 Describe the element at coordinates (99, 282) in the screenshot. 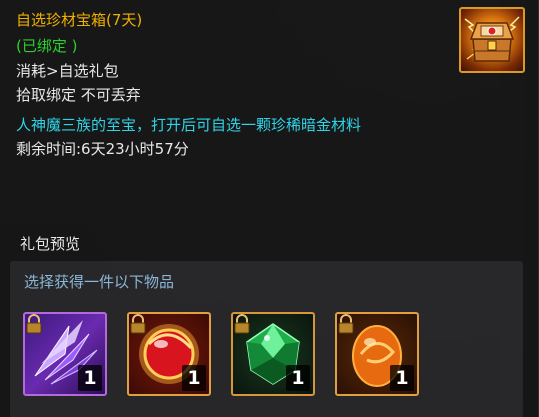

I see `choose-one-text: 选择获得一件以下物品` at that location.